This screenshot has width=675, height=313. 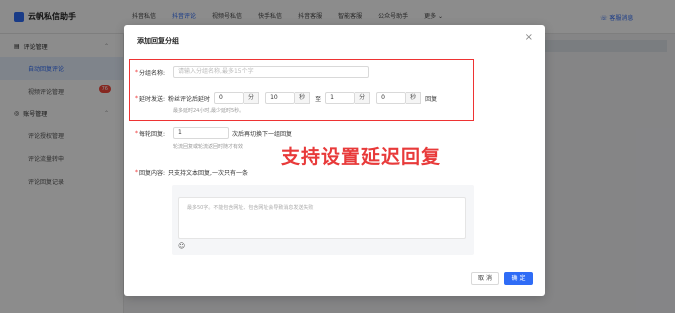 What do you see at coordinates (361, 157) in the screenshot?
I see `feature-annotation: 支持设置延迟回复` at bounding box center [361, 157].